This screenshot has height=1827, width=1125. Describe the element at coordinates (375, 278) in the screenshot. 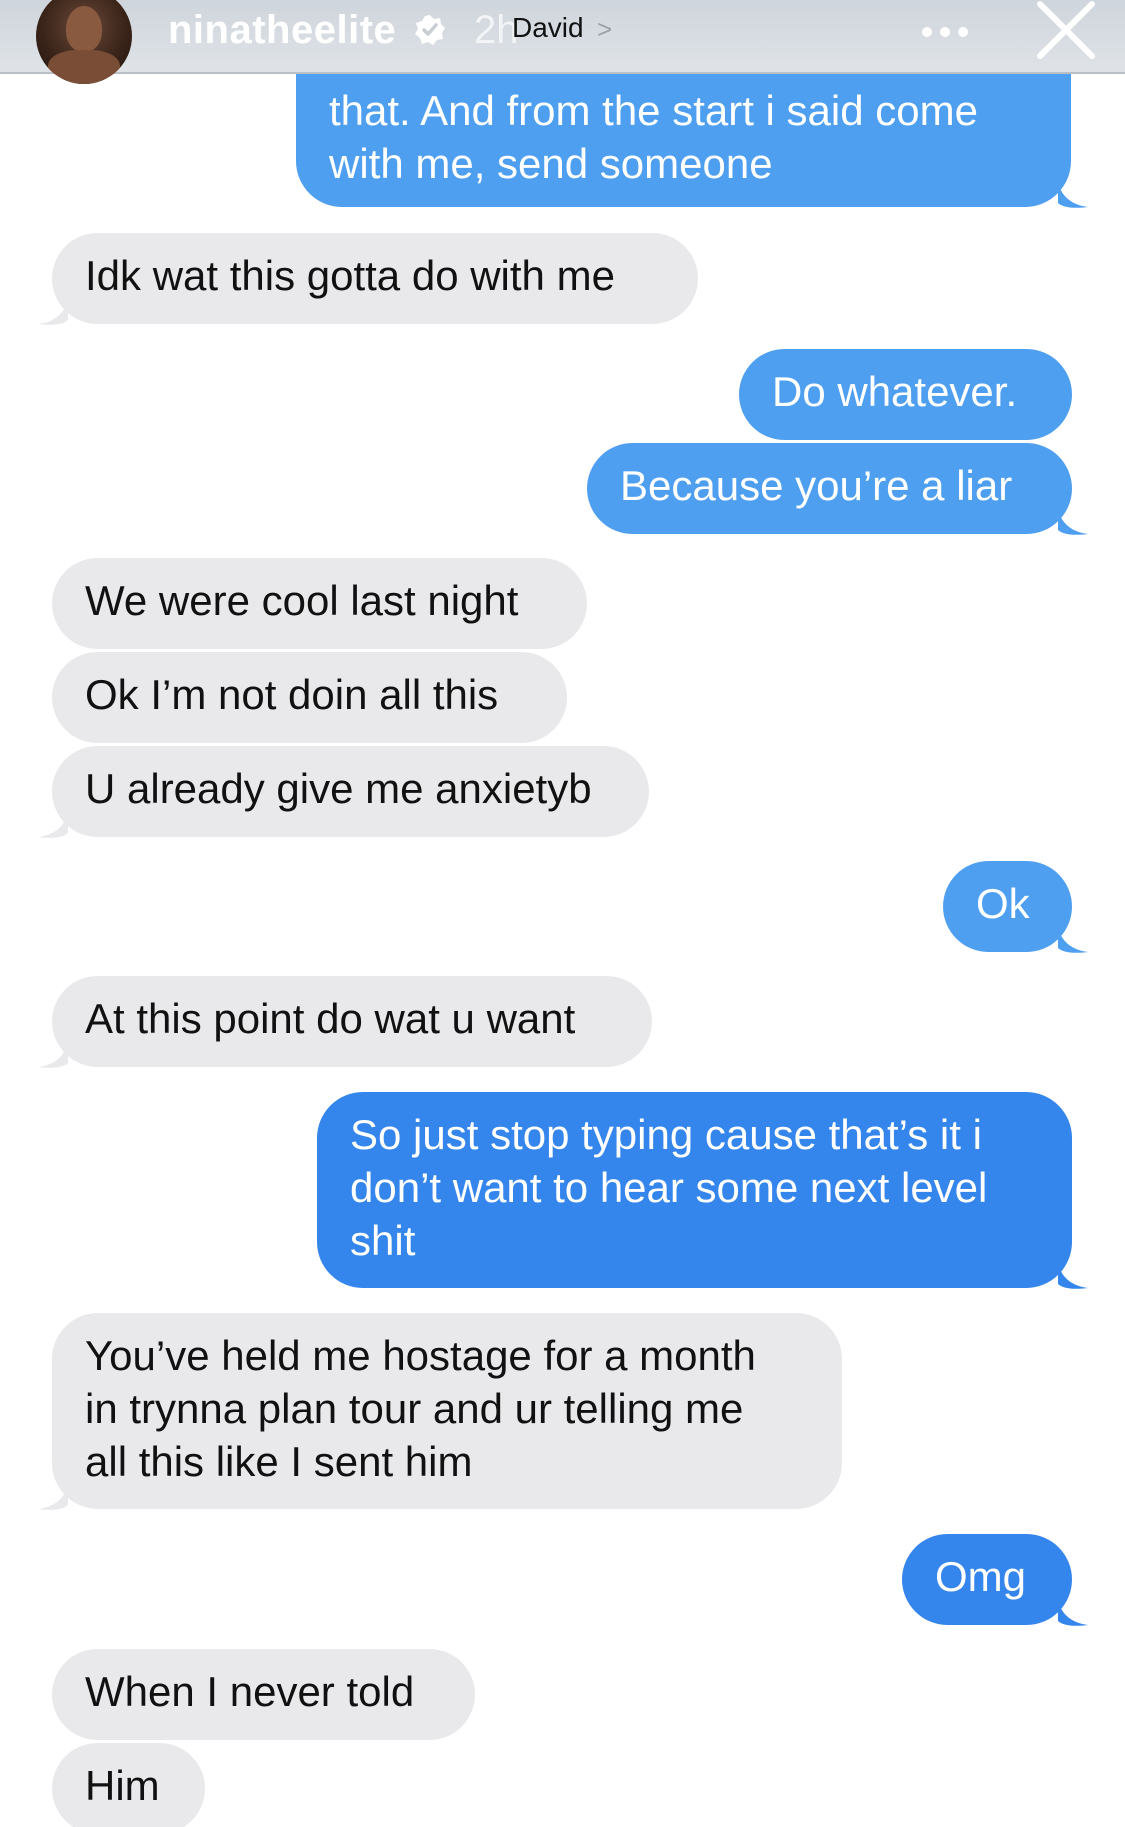

I see `message-bubble-incoming: Idk wat this gotta do with me` at that location.